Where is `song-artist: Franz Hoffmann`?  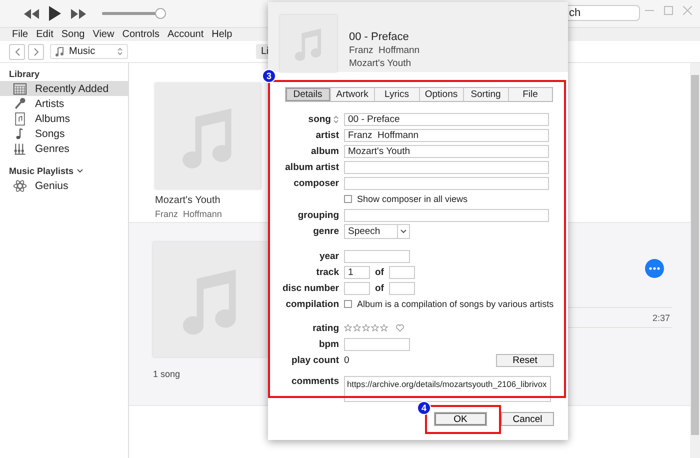
song-artist: Franz Hoffmann is located at coordinates (384, 50).